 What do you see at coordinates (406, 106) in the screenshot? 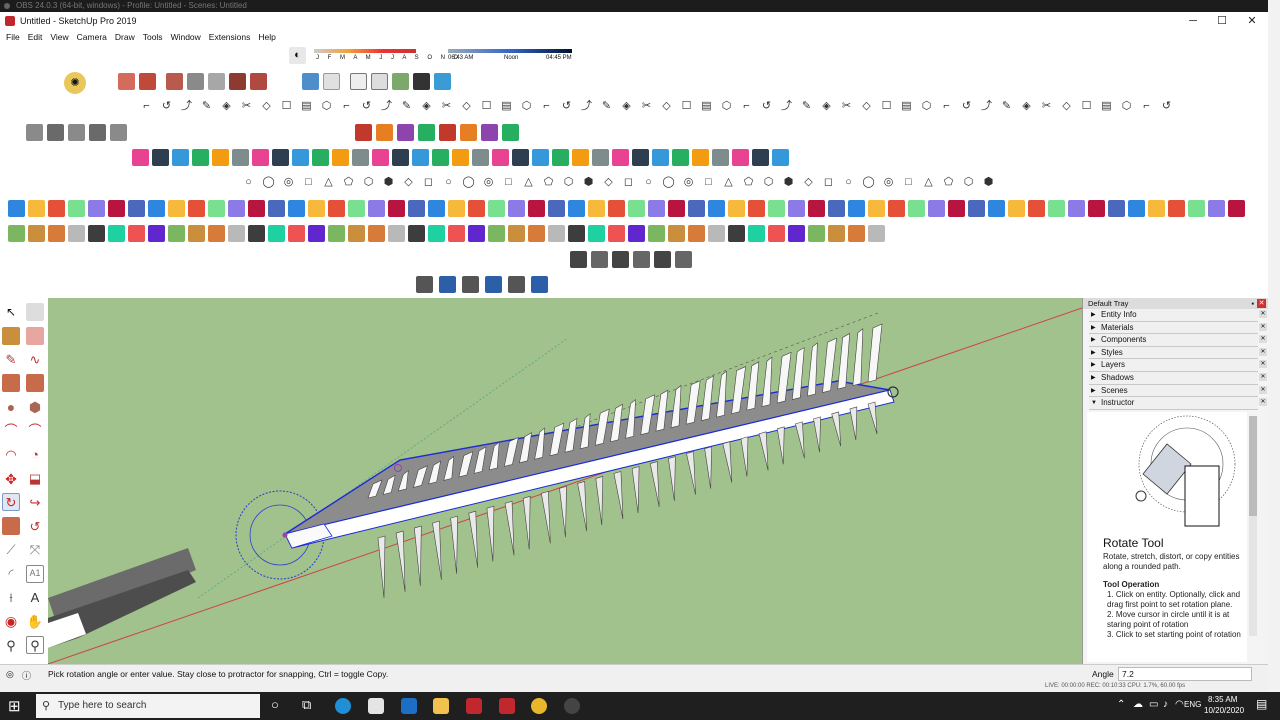
I see `extension-tool-icon-14: ✎` at bounding box center [406, 106].